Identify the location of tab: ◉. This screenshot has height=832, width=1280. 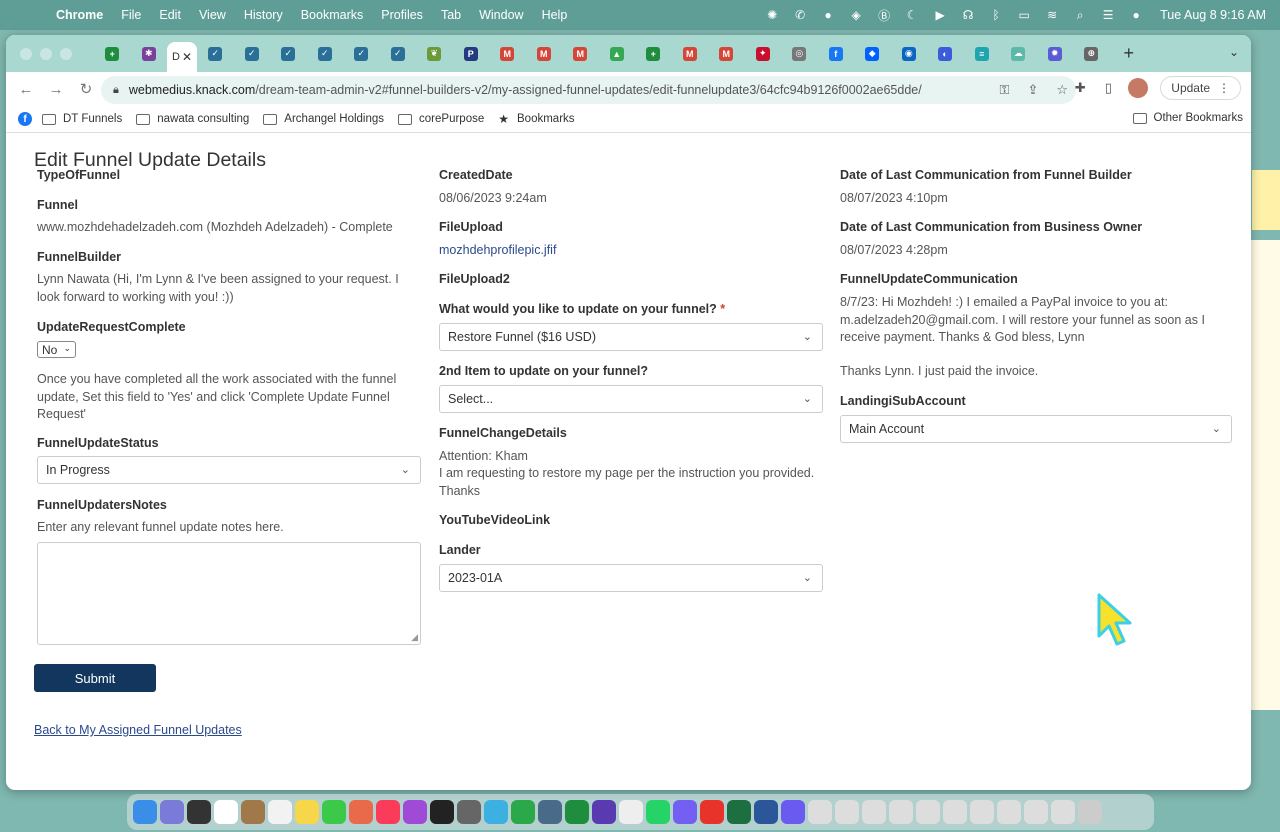
(909, 54).